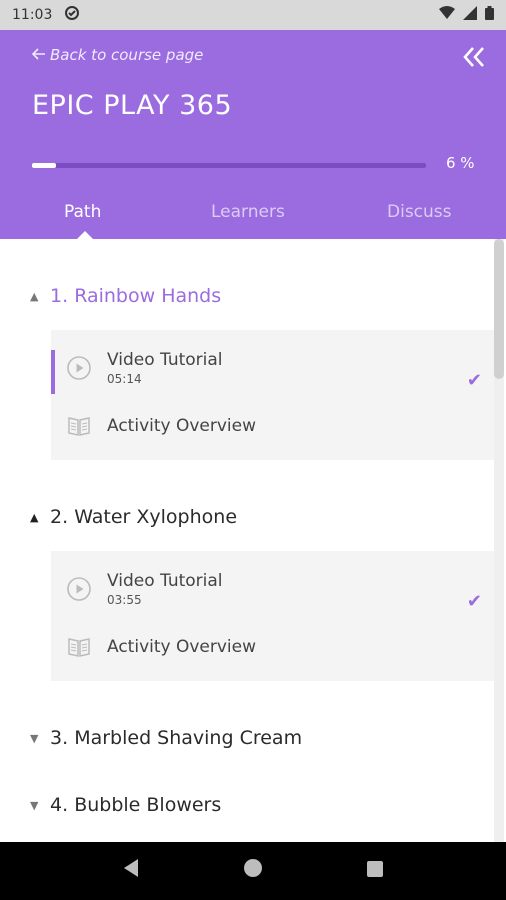 This screenshot has height=900, width=506. What do you see at coordinates (82, 212) in the screenshot?
I see `tab-path: Path` at bounding box center [82, 212].